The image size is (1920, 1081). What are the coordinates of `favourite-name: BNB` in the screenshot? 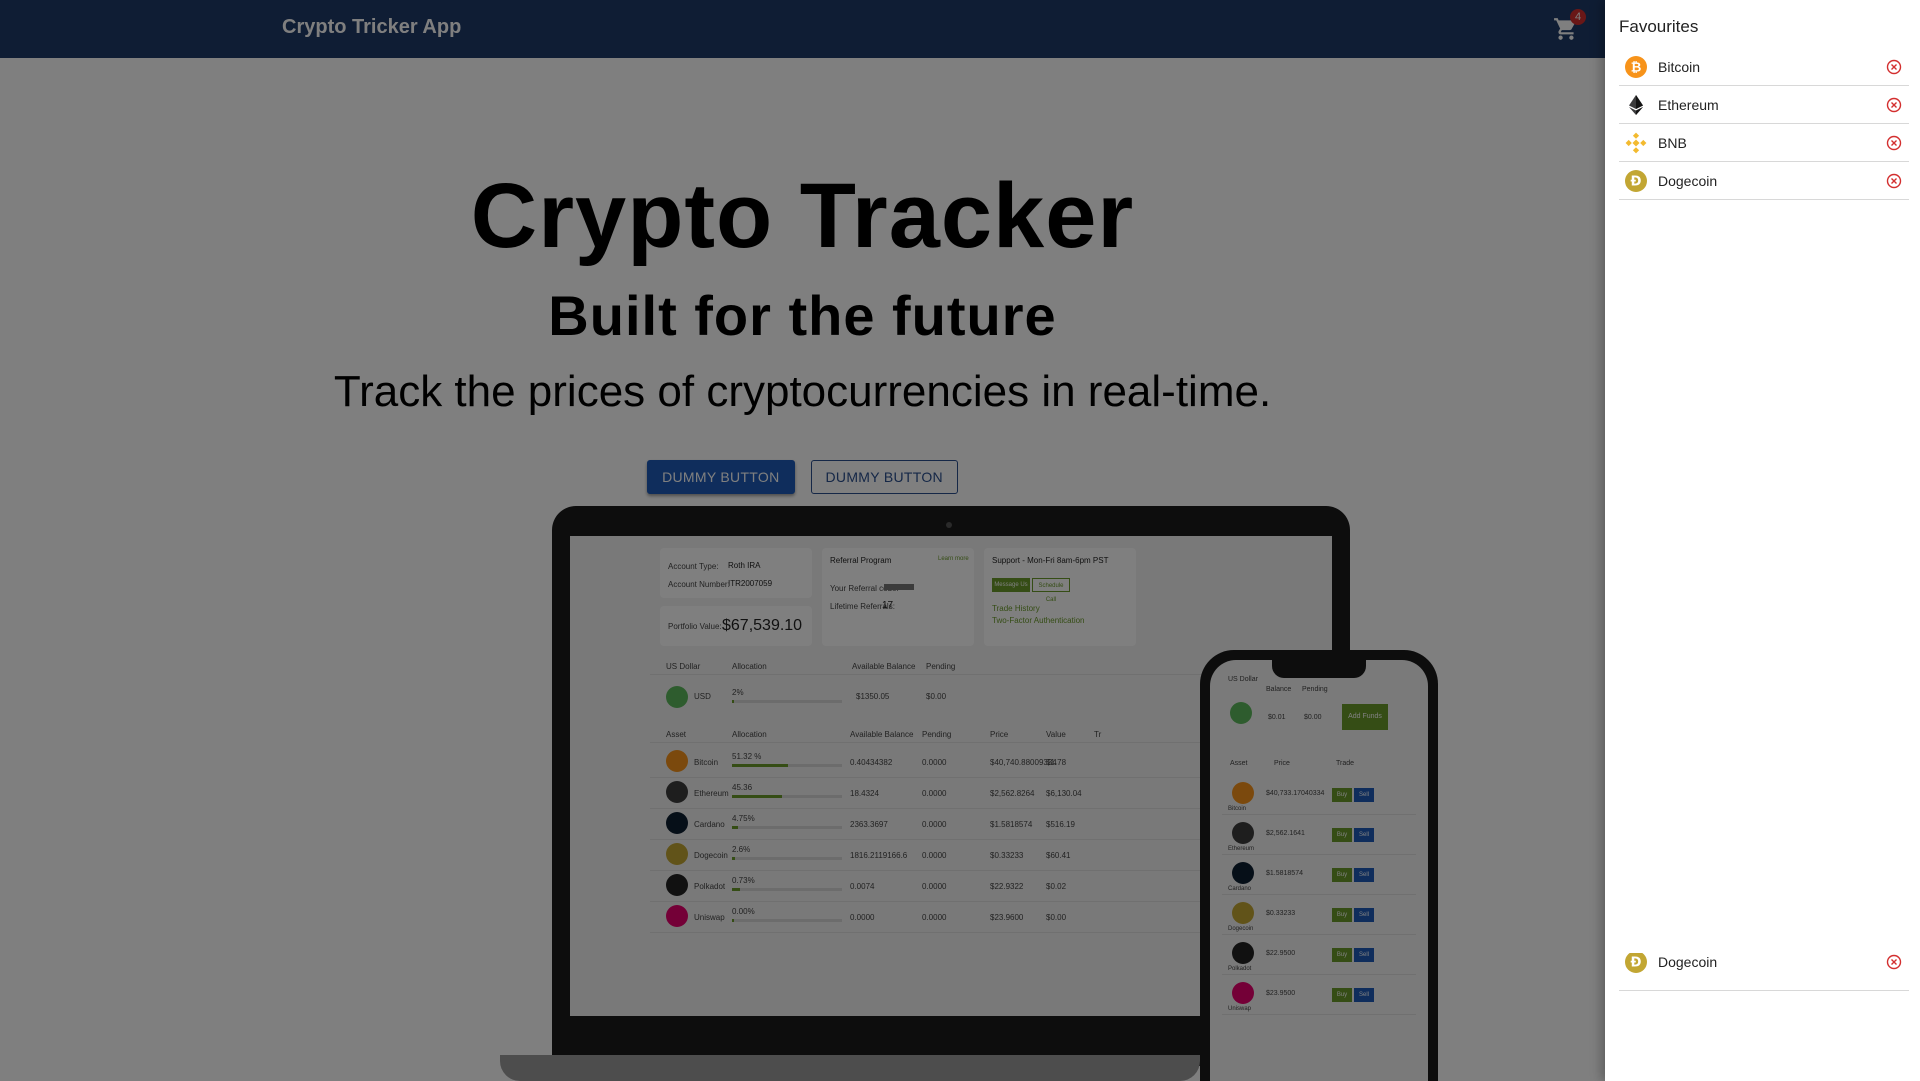 It's located at (1672, 143).